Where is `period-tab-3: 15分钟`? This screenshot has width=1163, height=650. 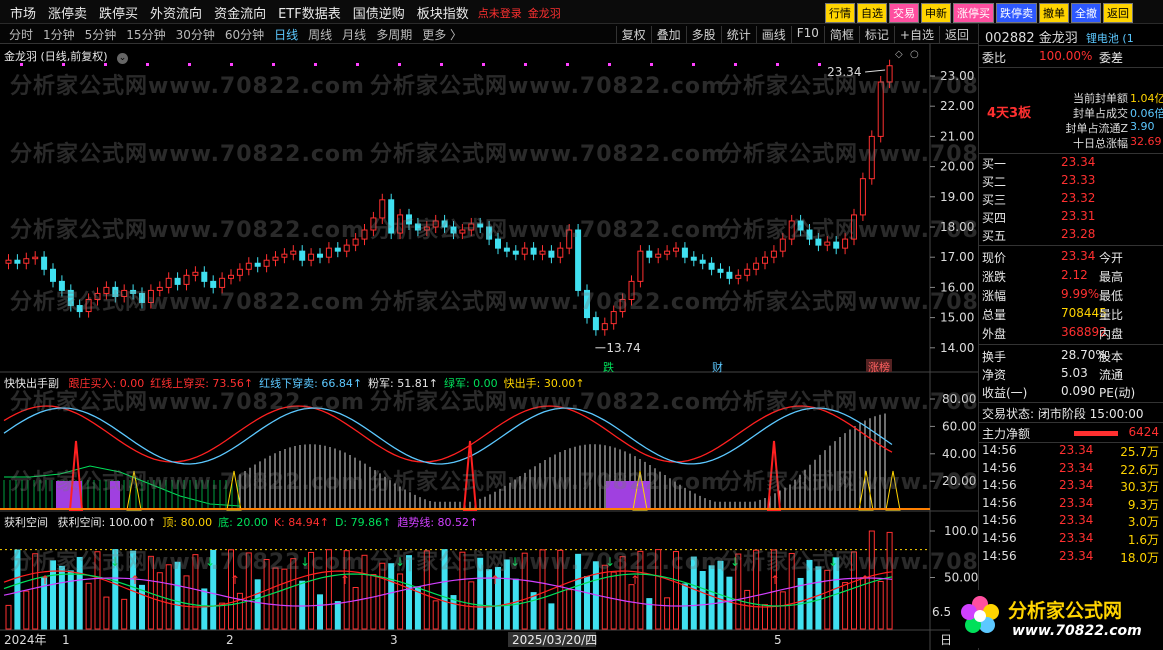
period-tab-3: 15分钟 is located at coordinates (145, 34).